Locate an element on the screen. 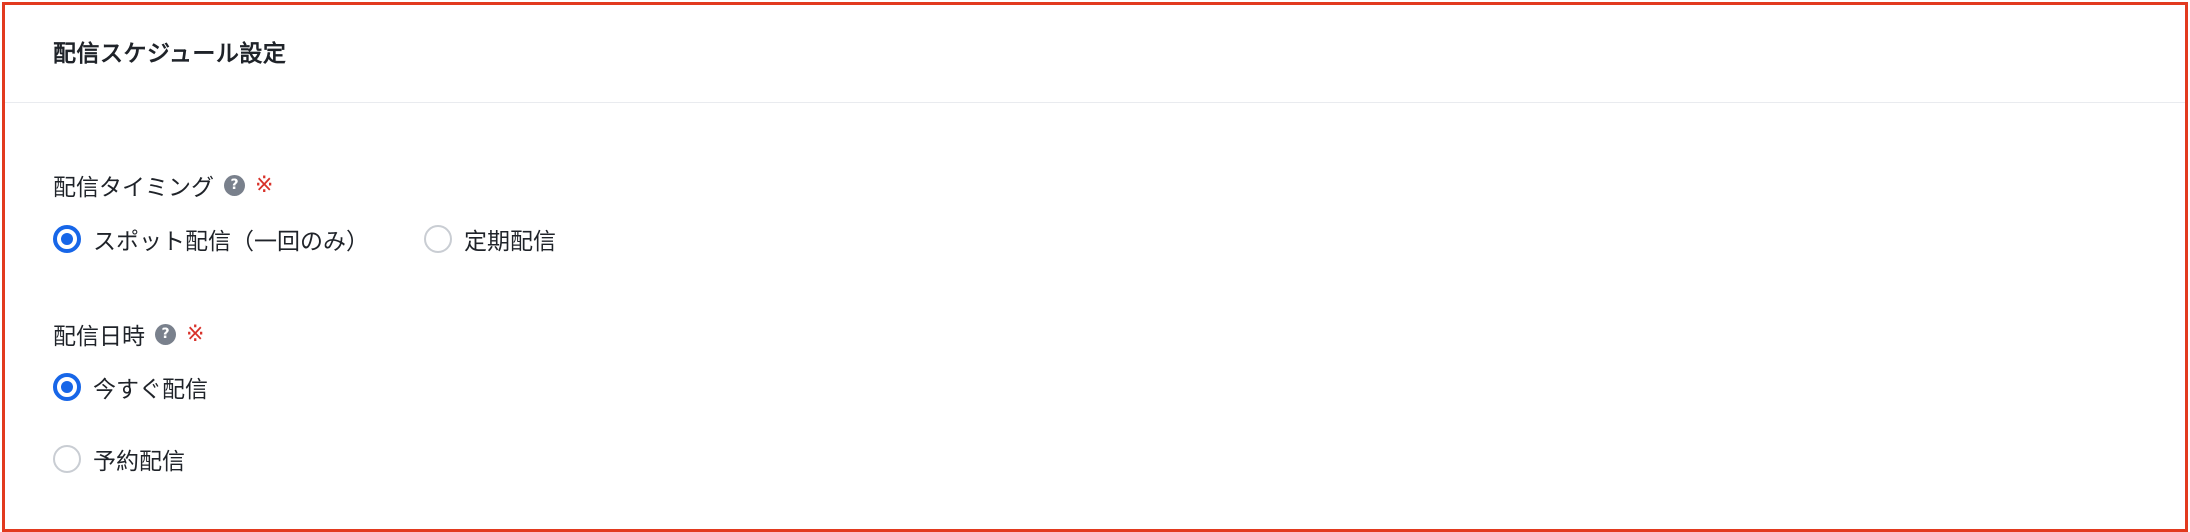 This screenshot has height=532, width=2190. radio-label: 予約配信 is located at coordinates (139, 462).